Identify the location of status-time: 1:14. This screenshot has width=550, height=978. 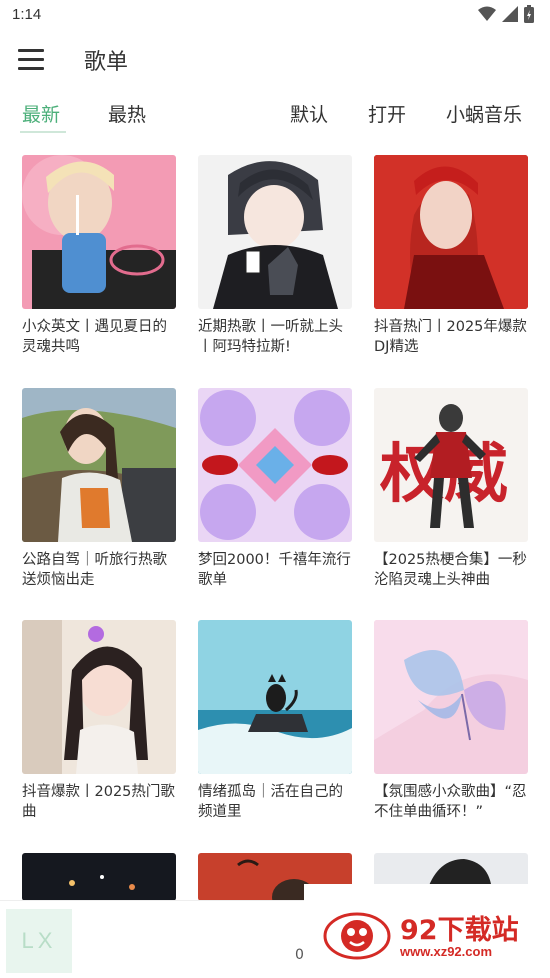
(27, 14).